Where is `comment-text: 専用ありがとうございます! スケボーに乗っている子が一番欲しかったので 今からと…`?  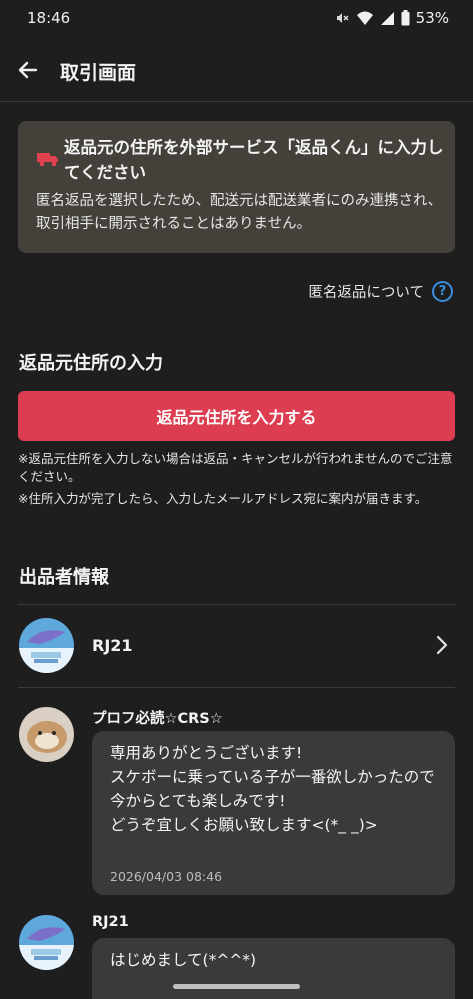 comment-text: 専用ありがとうございます! スケボーに乗っている子が一番欲しかったので 今からと… is located at coordinates (272, 789).